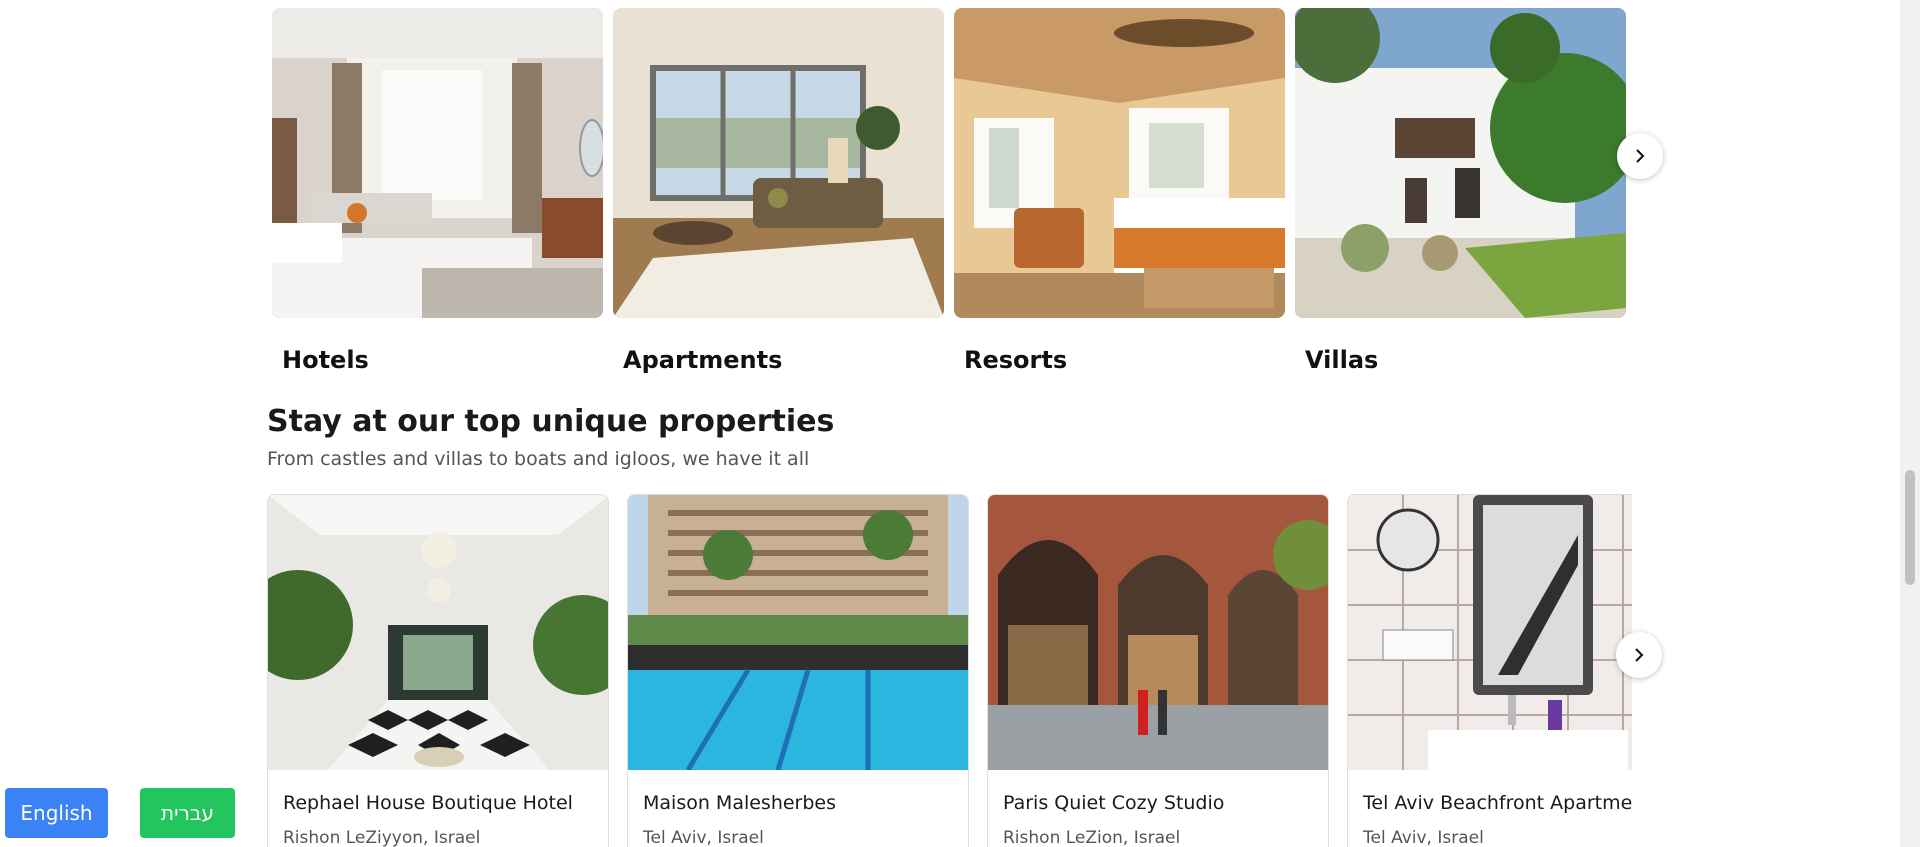 The width and height of the screenshot is (1920, 847). Describe the element at coordinates (1114, 803) in the screenshot. I see `property-name: Paris Quiet Cozy Studio` at that location.